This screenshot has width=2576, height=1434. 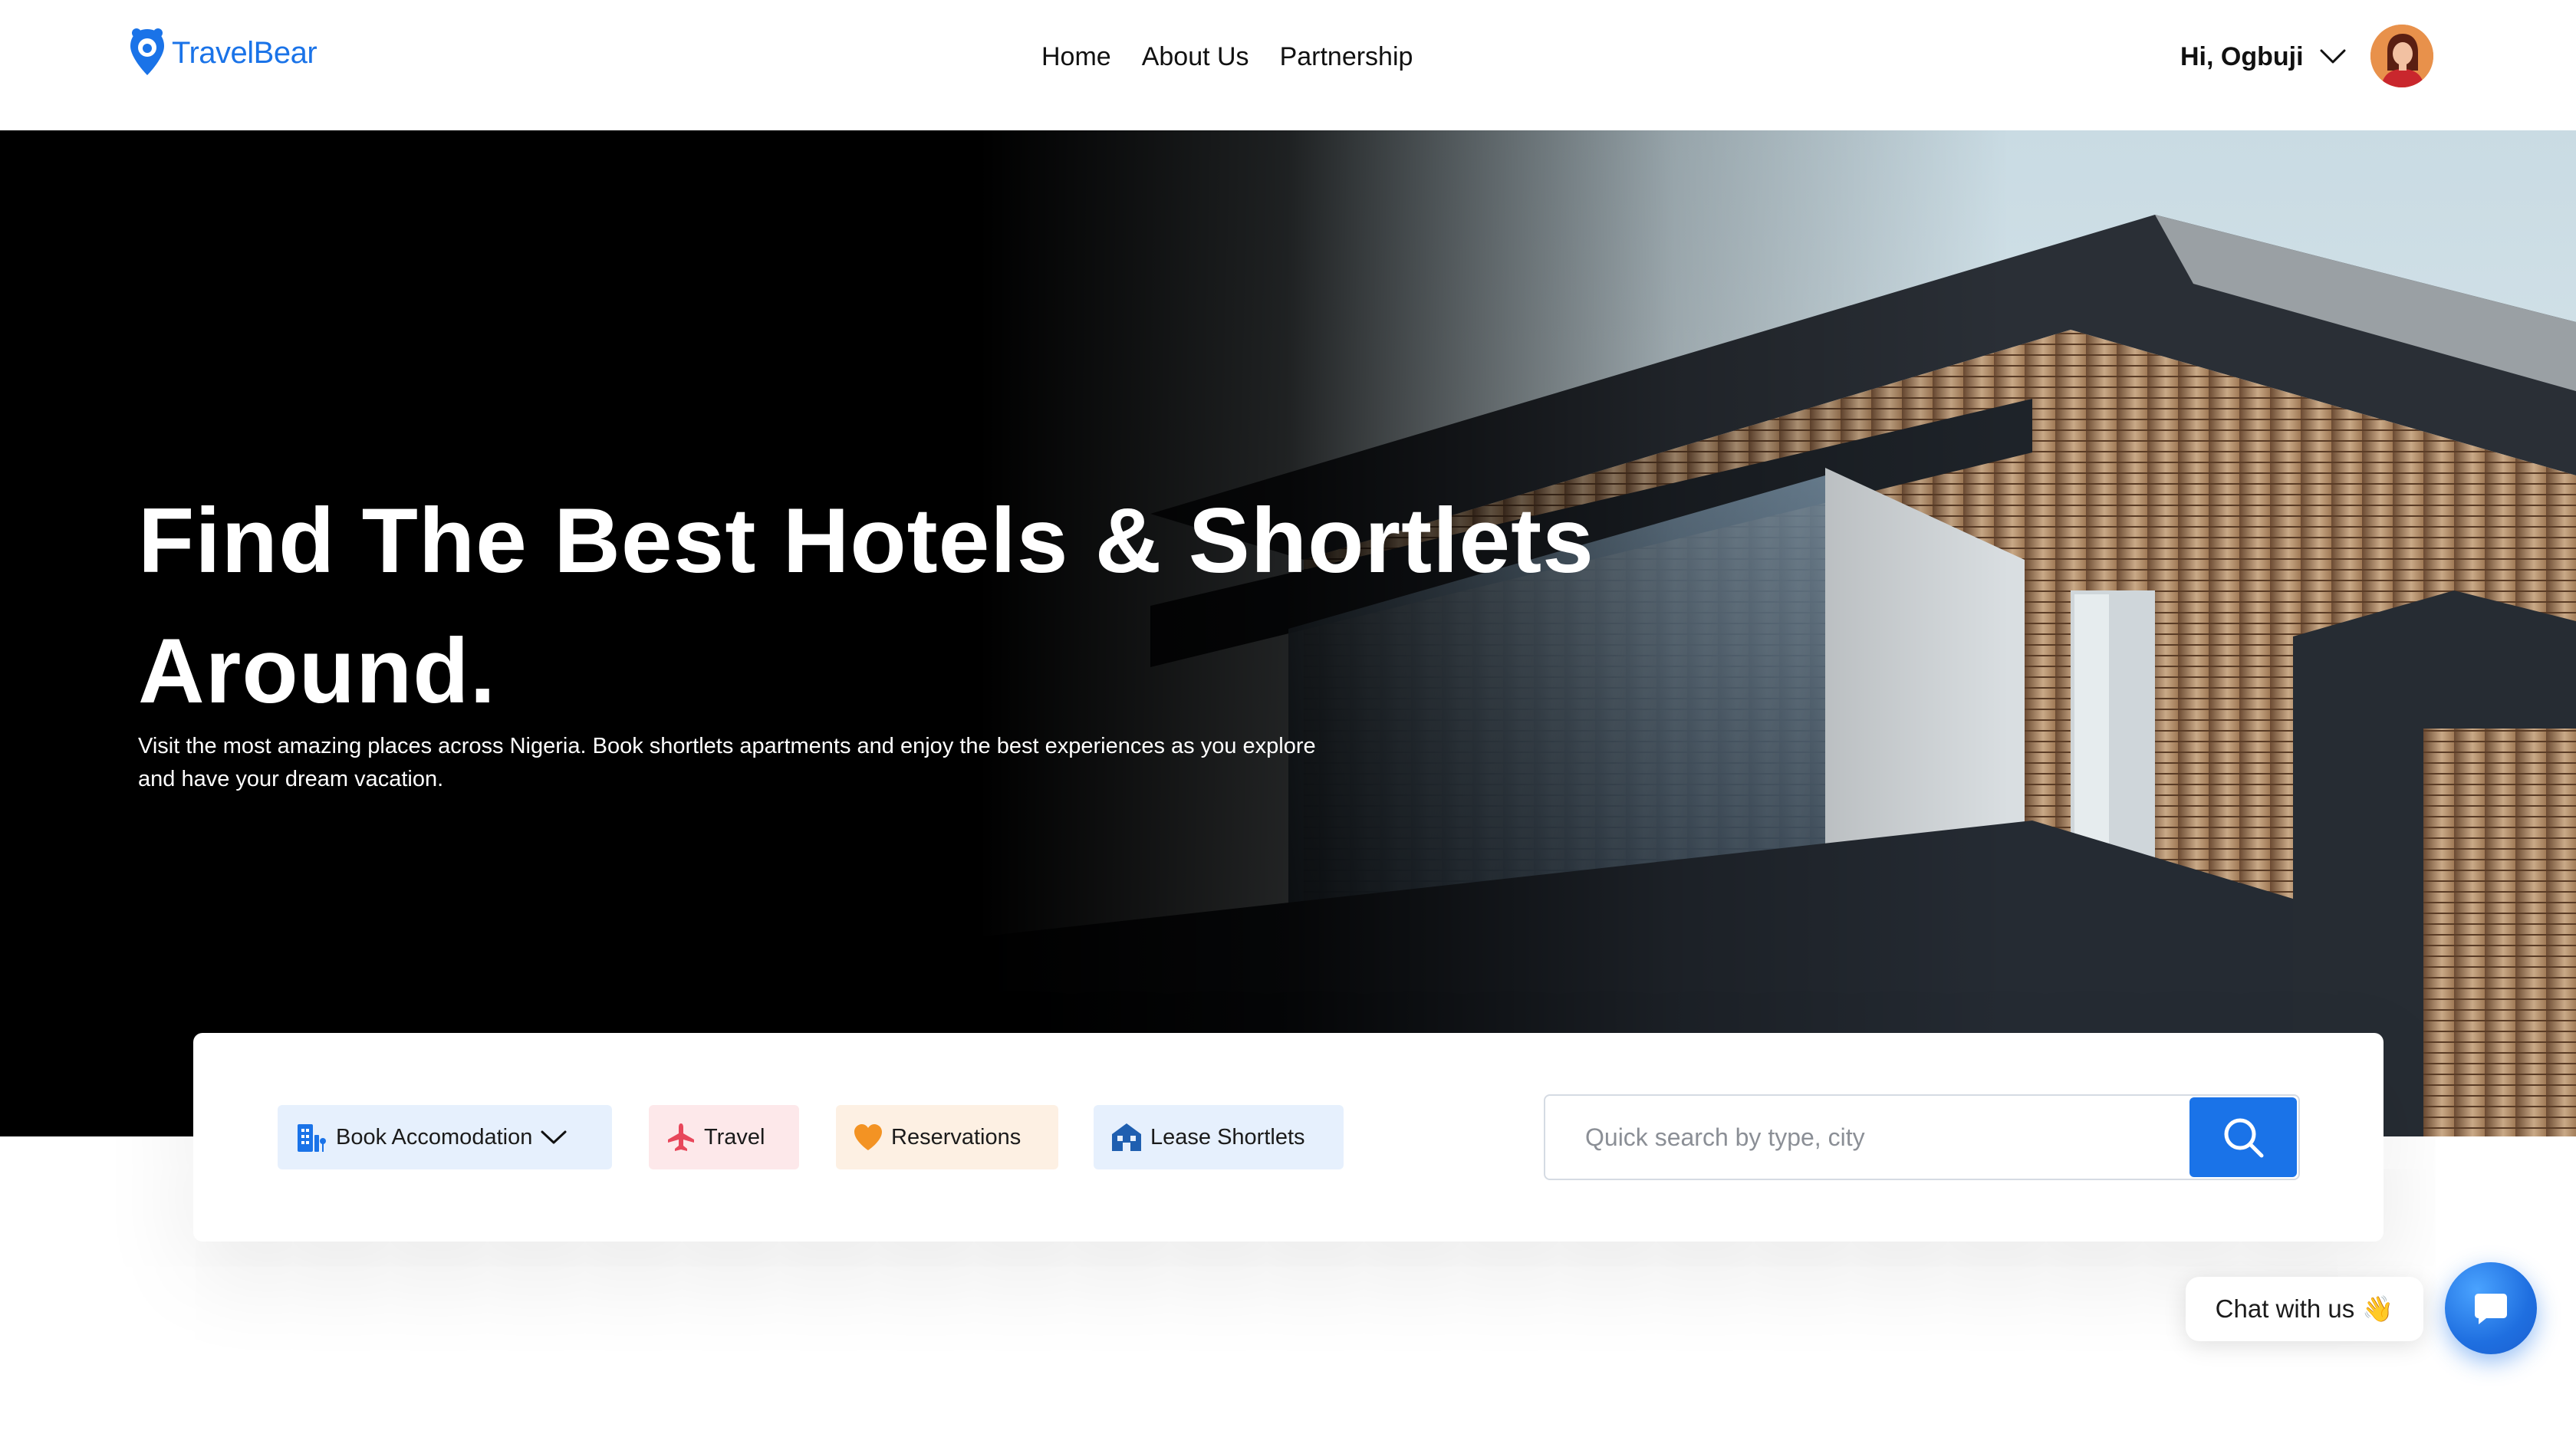 I want to click on category-lease-shortlets: Lease Shortlets, so click(x=1219, y=1137).